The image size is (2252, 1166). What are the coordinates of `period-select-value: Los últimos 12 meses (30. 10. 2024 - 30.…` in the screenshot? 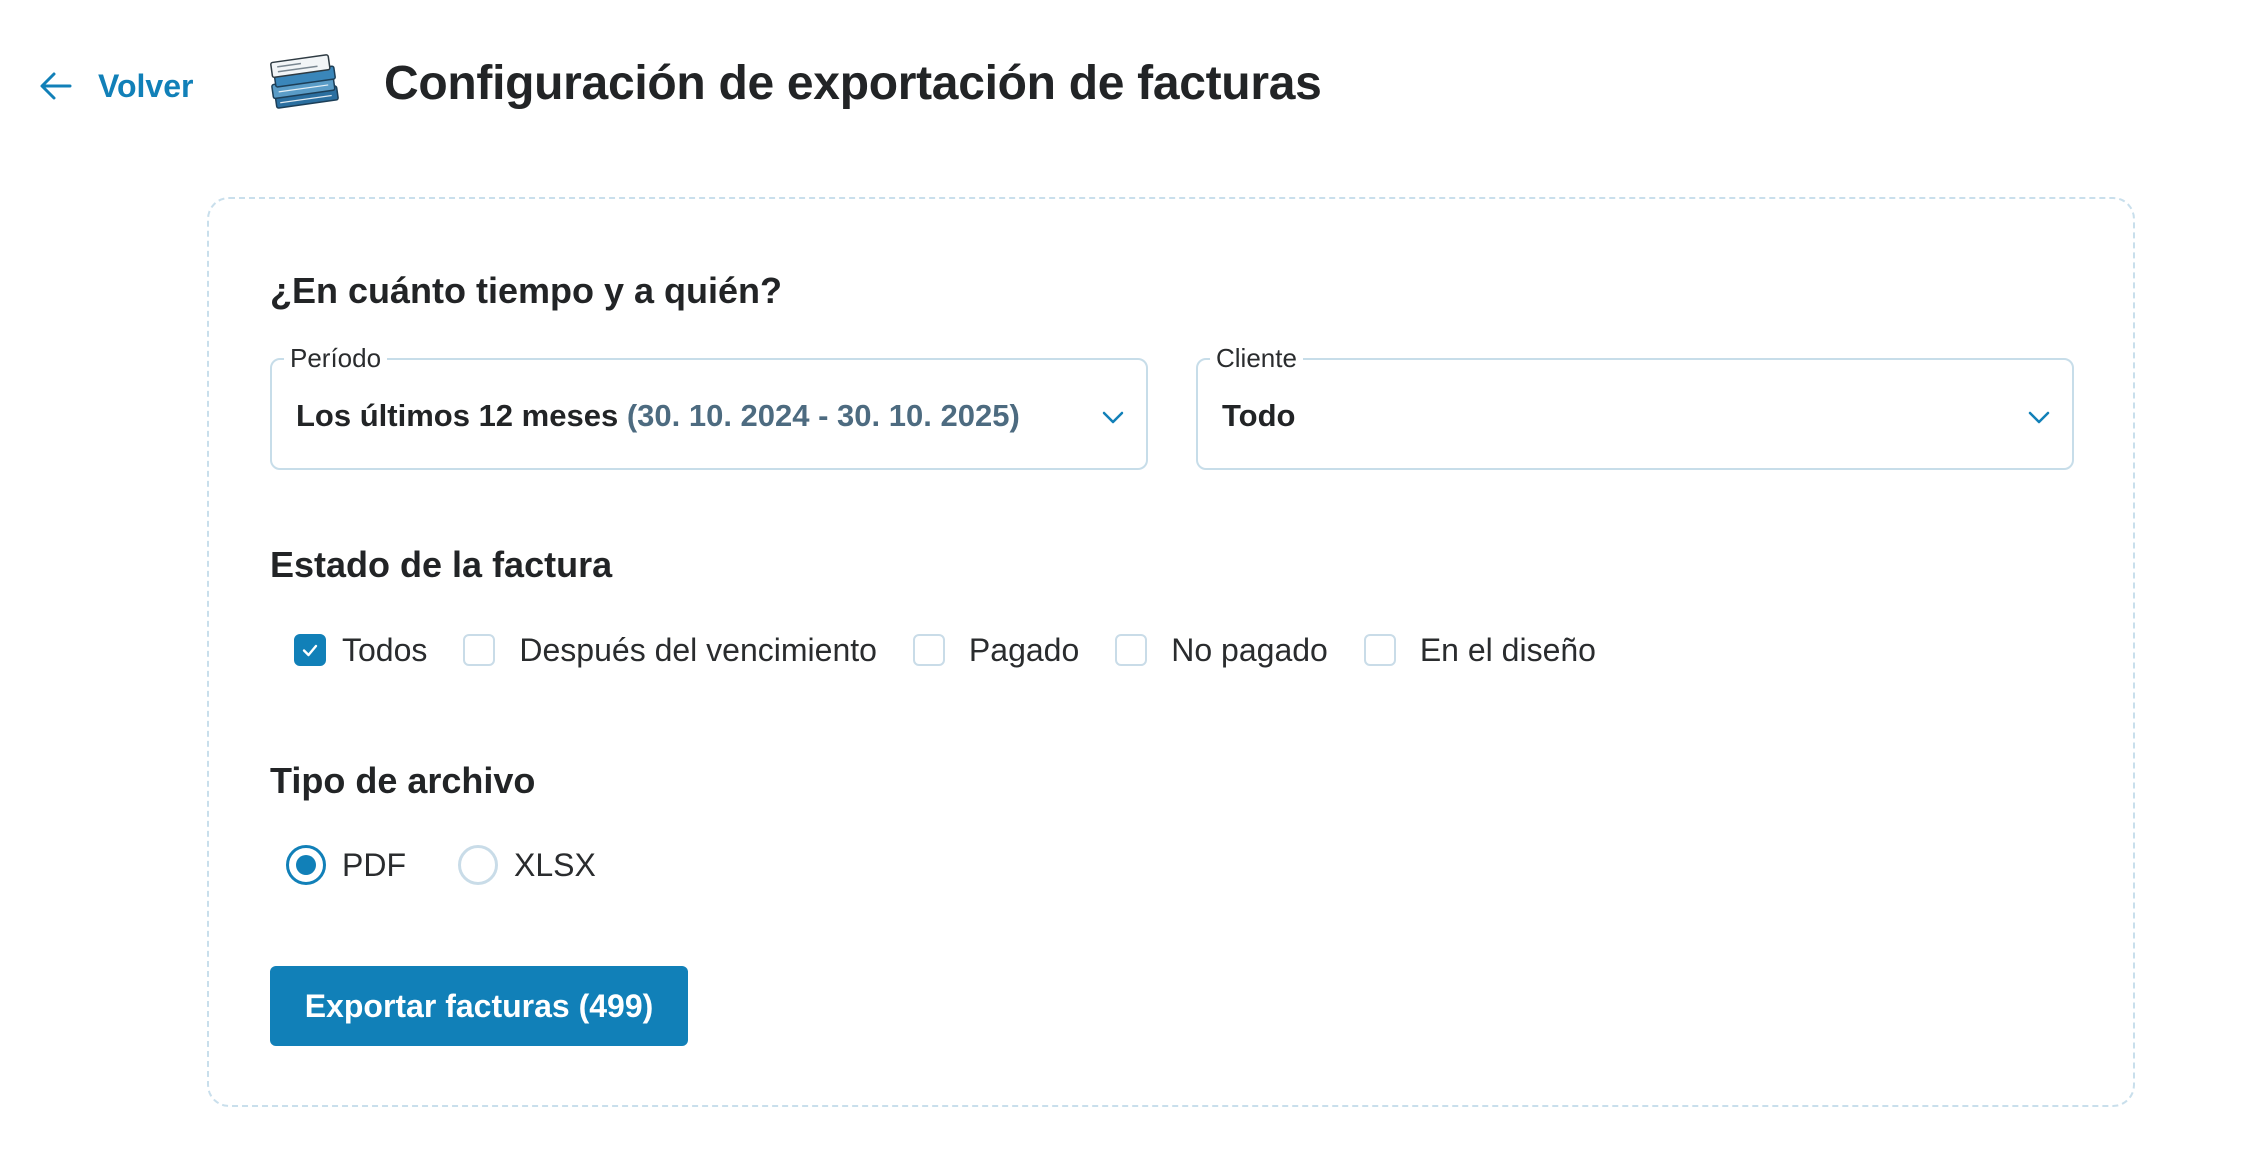 It's located at (658, 416).